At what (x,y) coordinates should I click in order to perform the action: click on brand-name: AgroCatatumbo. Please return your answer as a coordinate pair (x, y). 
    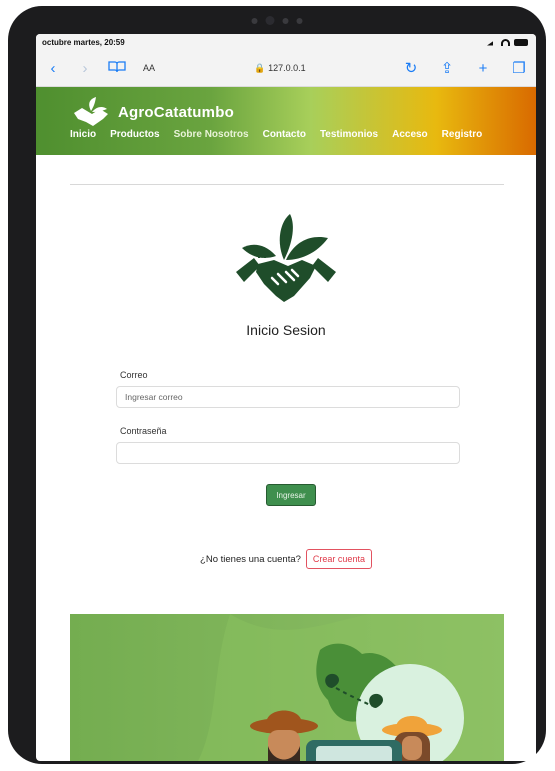
    Looking at the image, I should click on (176, 112).